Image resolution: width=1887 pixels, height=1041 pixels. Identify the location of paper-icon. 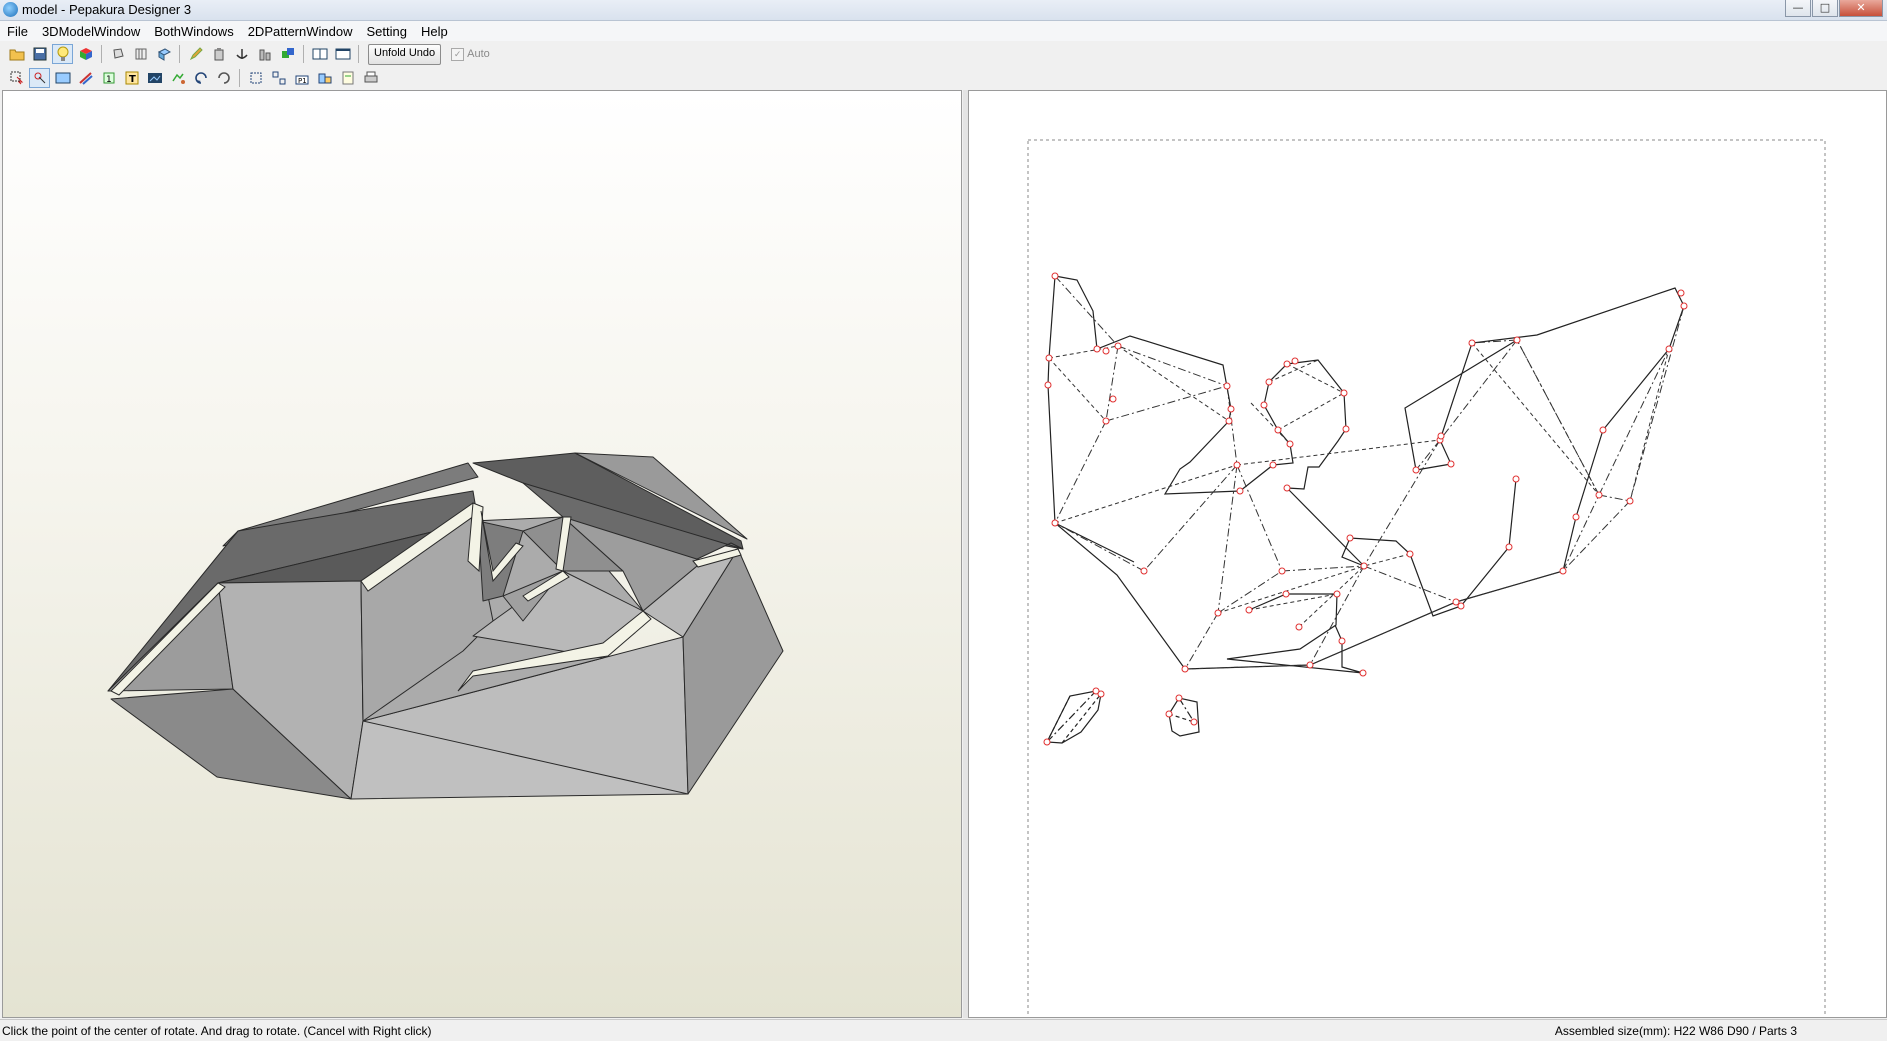
(347, 78).